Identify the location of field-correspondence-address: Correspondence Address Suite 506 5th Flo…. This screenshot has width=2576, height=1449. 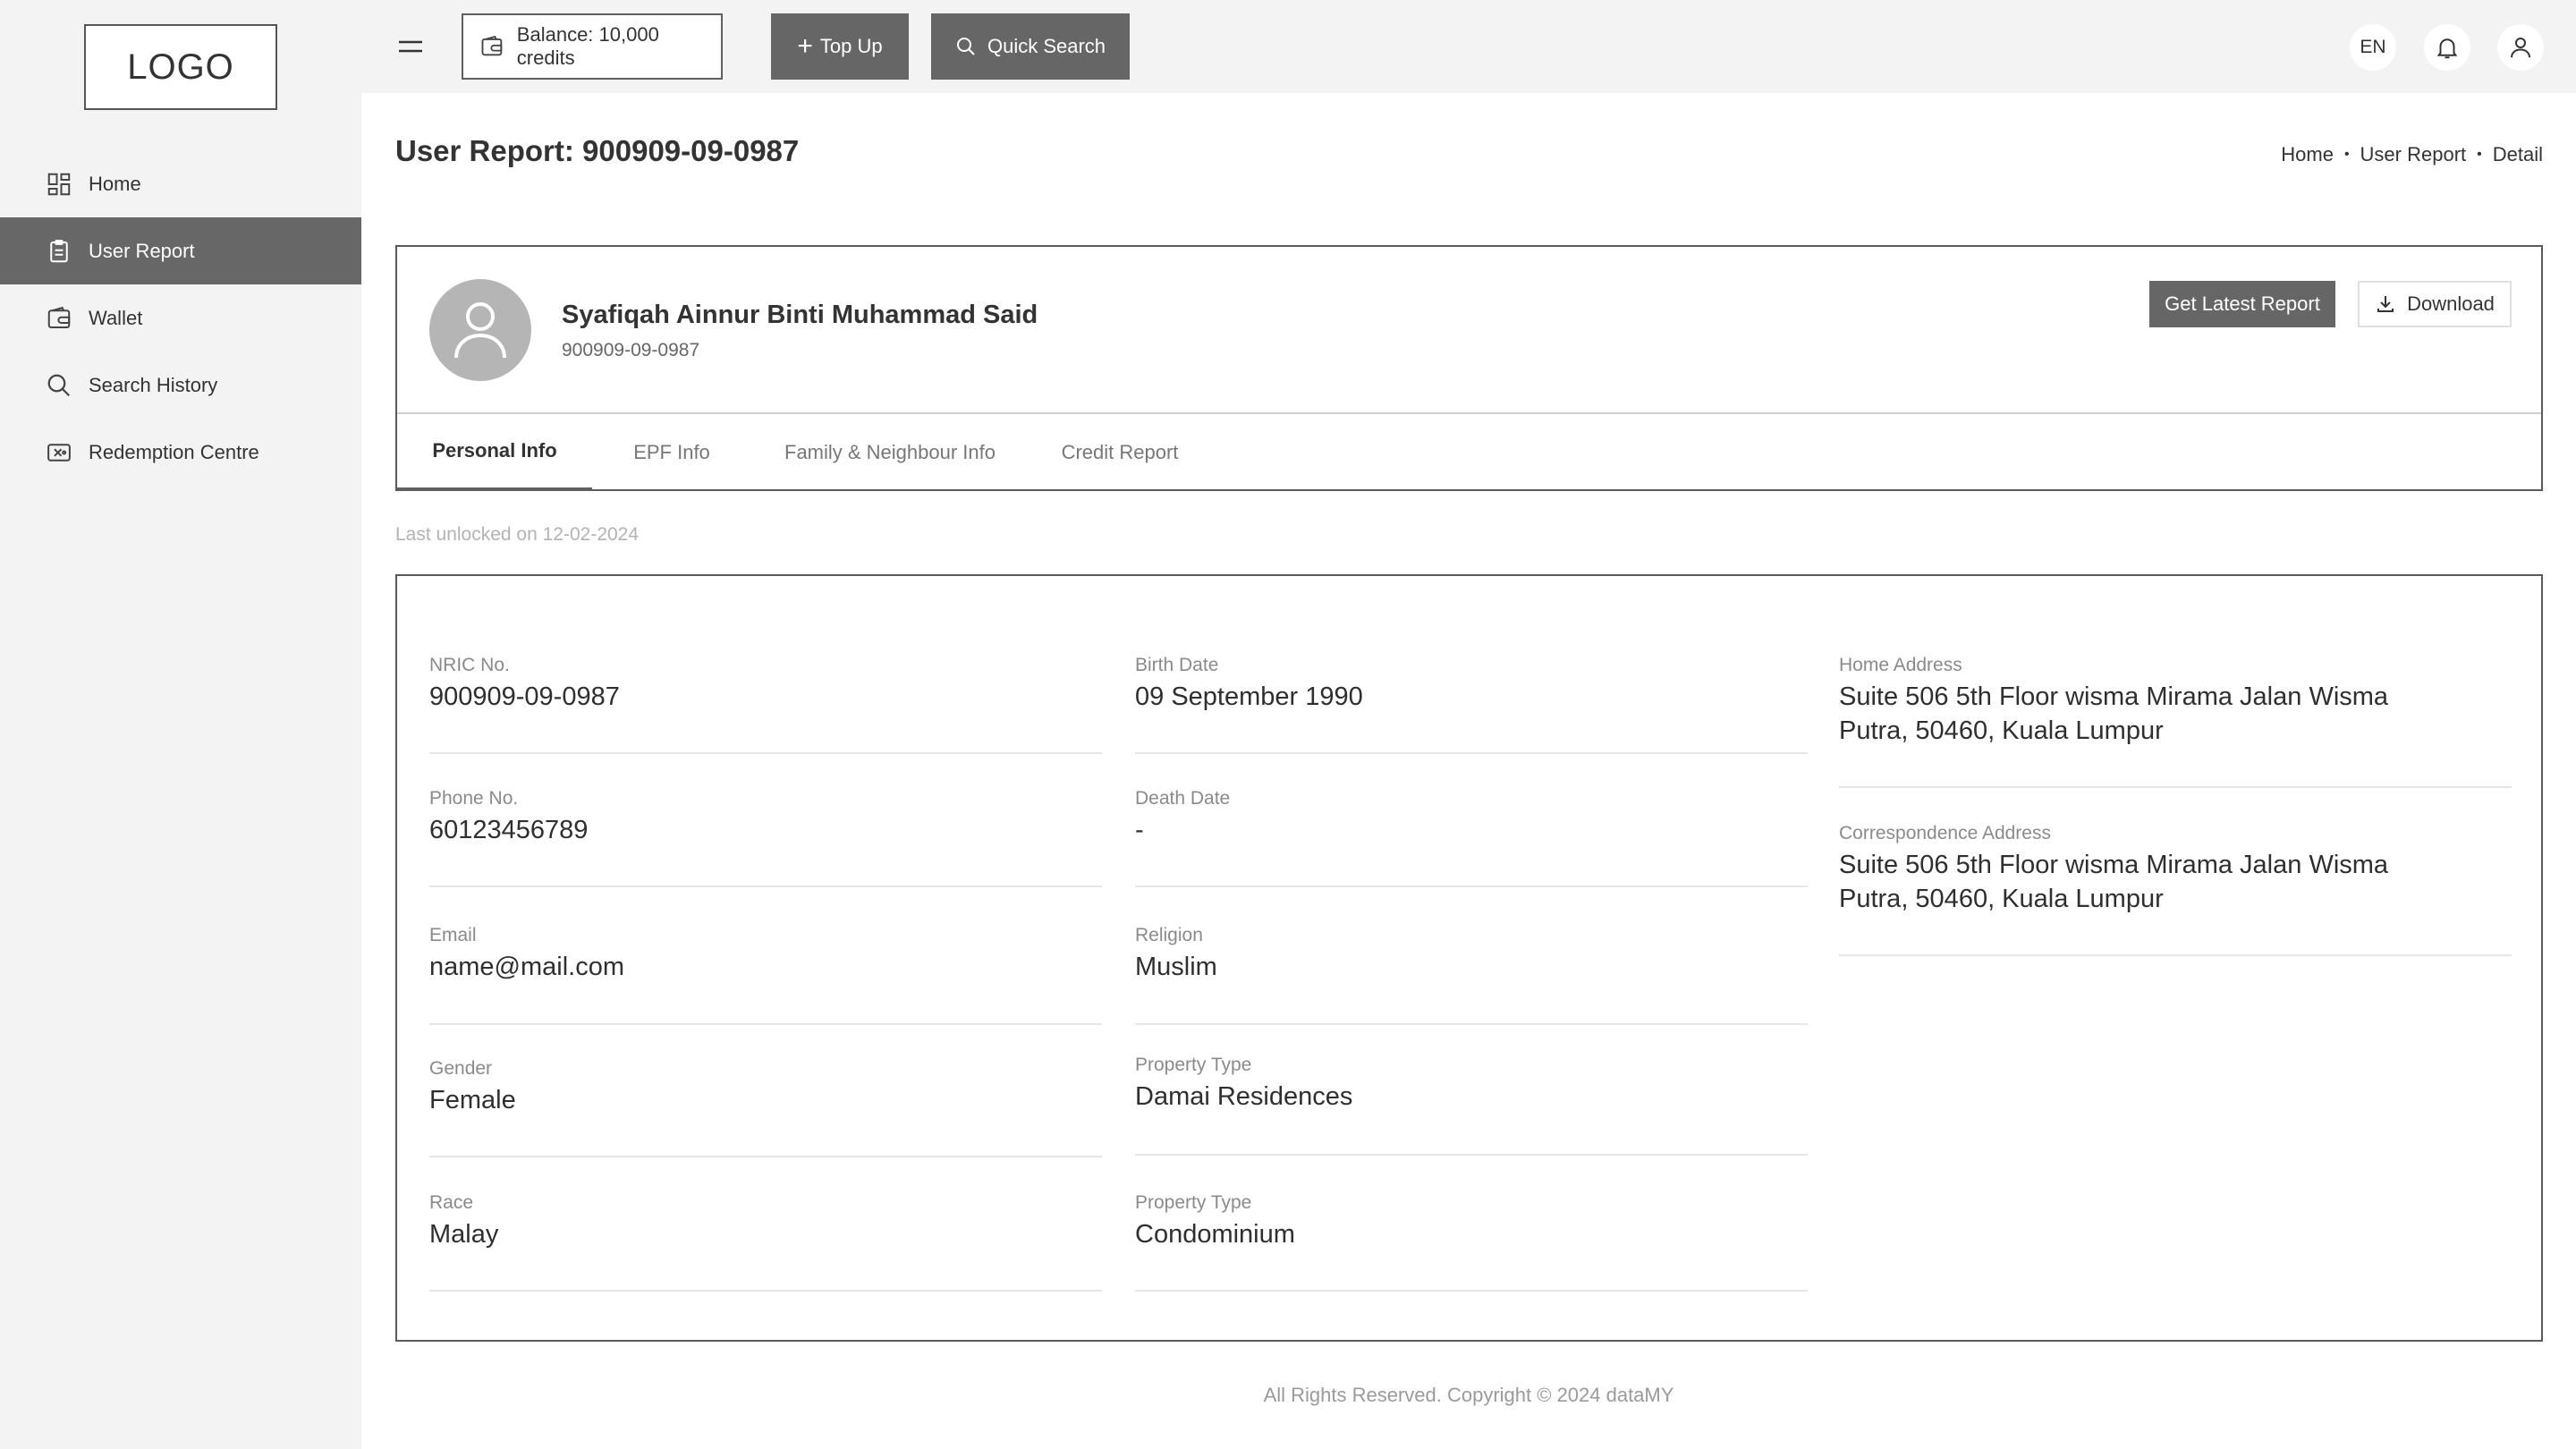
(2175, 889).